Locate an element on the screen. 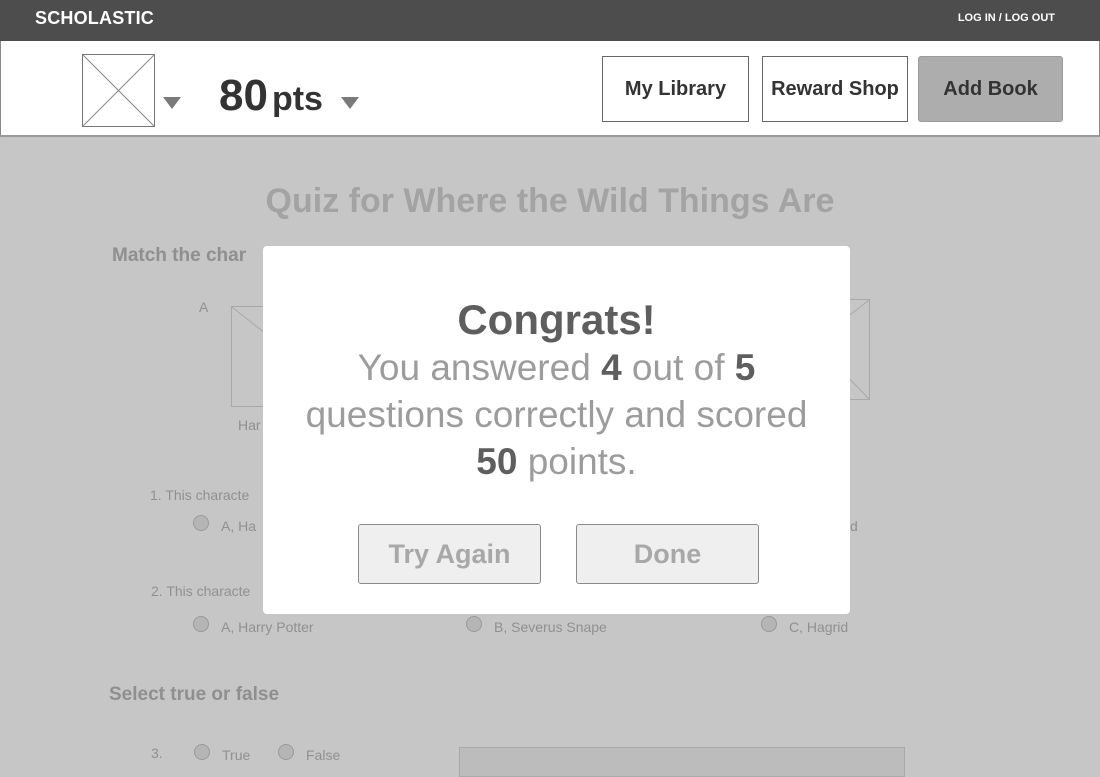 The width and height of the screenshot is (1100, 777). msg-line2: questions correctly and scored is located at coordinates (556, 414).